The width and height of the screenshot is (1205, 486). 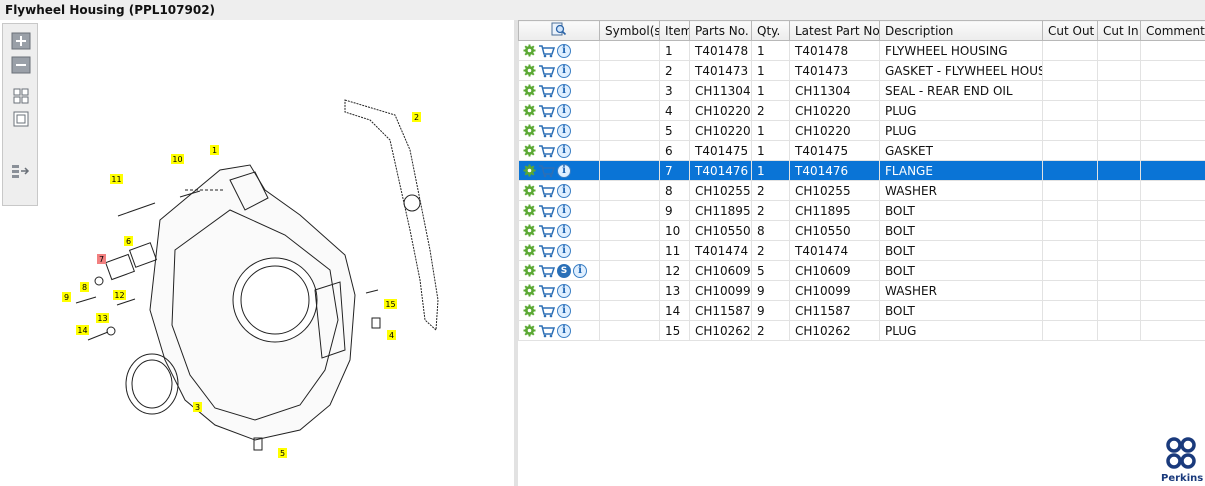 What do you see at coordinates (861, 210) in the screenshot?
I see `table-row: i 9 CH11895 2 CH11895 BOLT` at bounding box center [861, 210].